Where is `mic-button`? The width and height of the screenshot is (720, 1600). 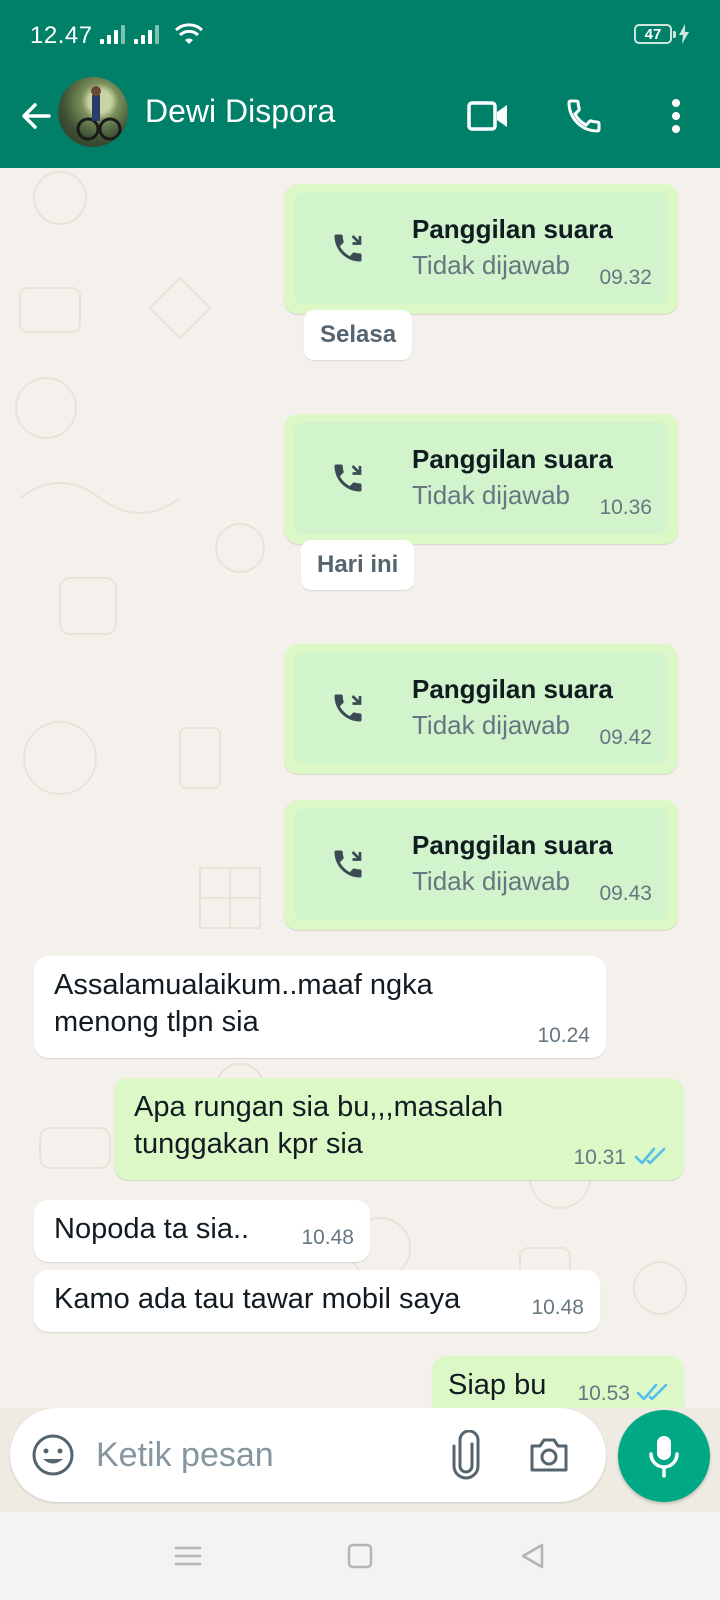
mic-button is located at coordinates (664, 1456).